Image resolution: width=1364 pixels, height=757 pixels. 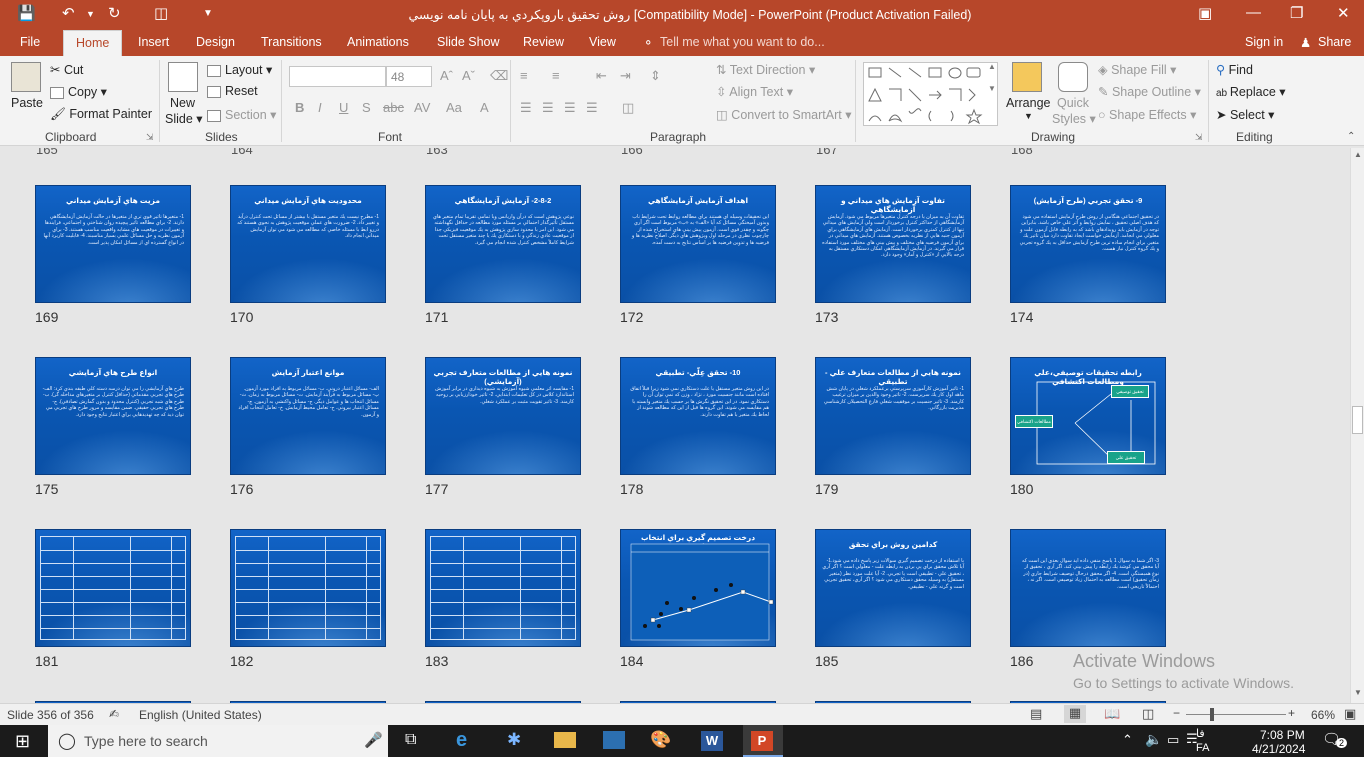 What do you see at coordinates (393, 107) in the screenshot?
I see `strikethrough-icon: abc` at bounding box center [393, 107].